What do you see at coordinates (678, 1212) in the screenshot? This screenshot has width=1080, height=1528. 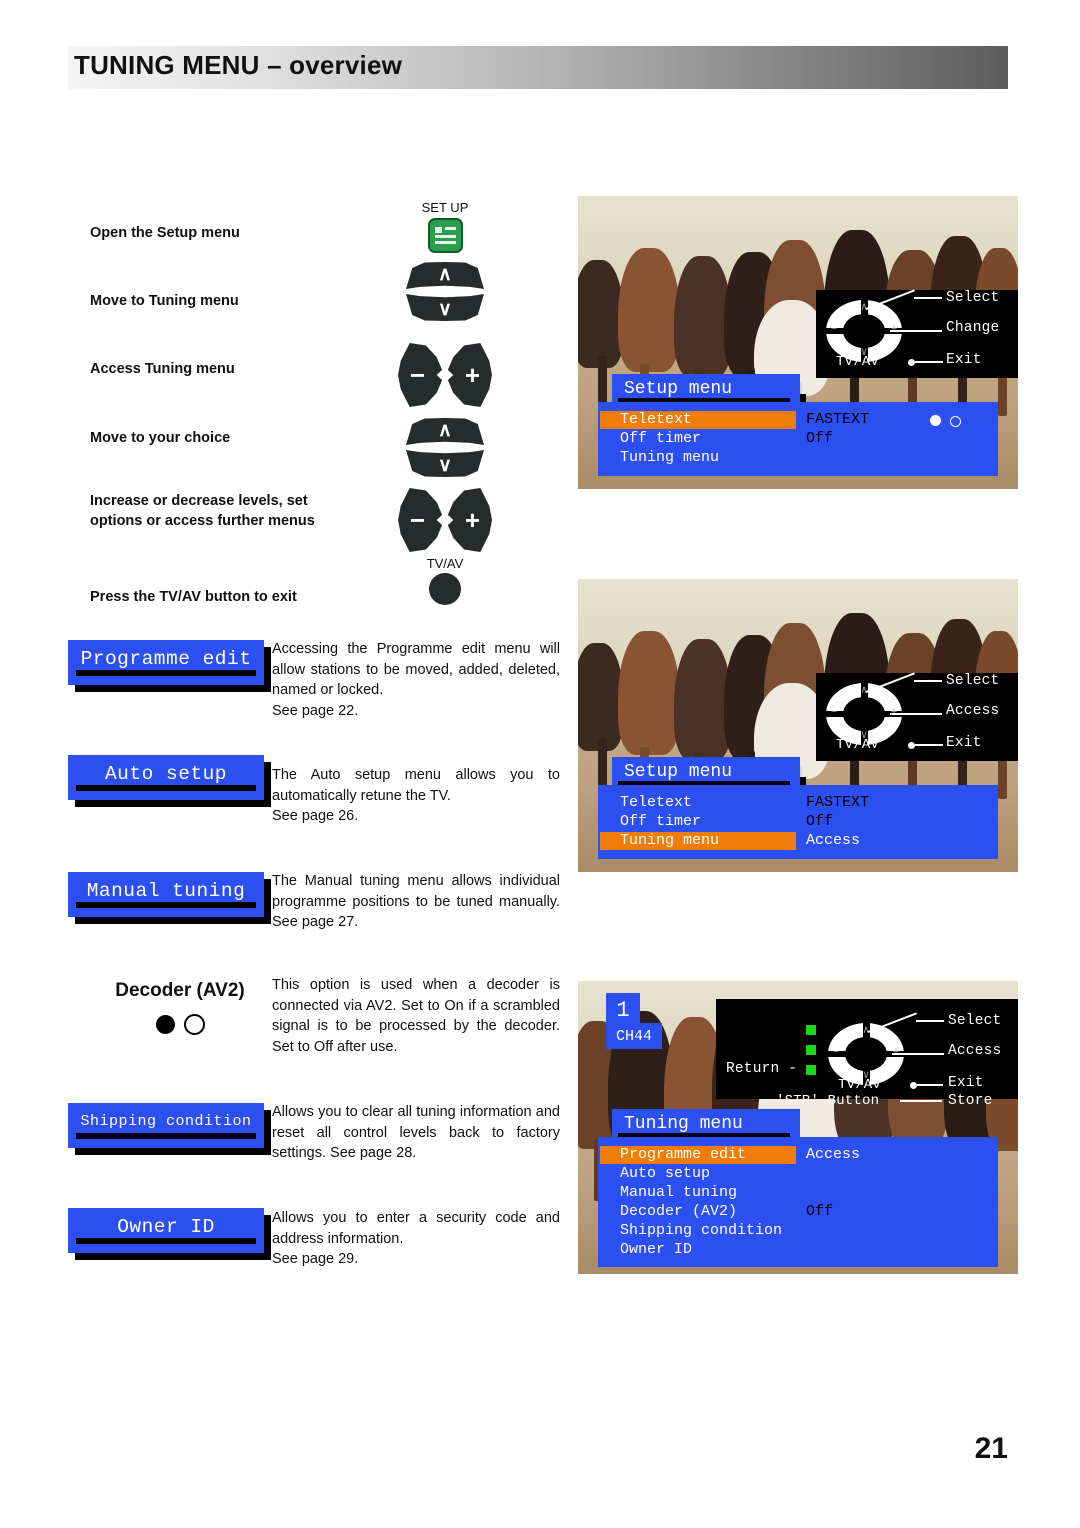 I see `osd-row-label-decoder-av2: Decoder (AV2)` at bounding box center [678, 1212].